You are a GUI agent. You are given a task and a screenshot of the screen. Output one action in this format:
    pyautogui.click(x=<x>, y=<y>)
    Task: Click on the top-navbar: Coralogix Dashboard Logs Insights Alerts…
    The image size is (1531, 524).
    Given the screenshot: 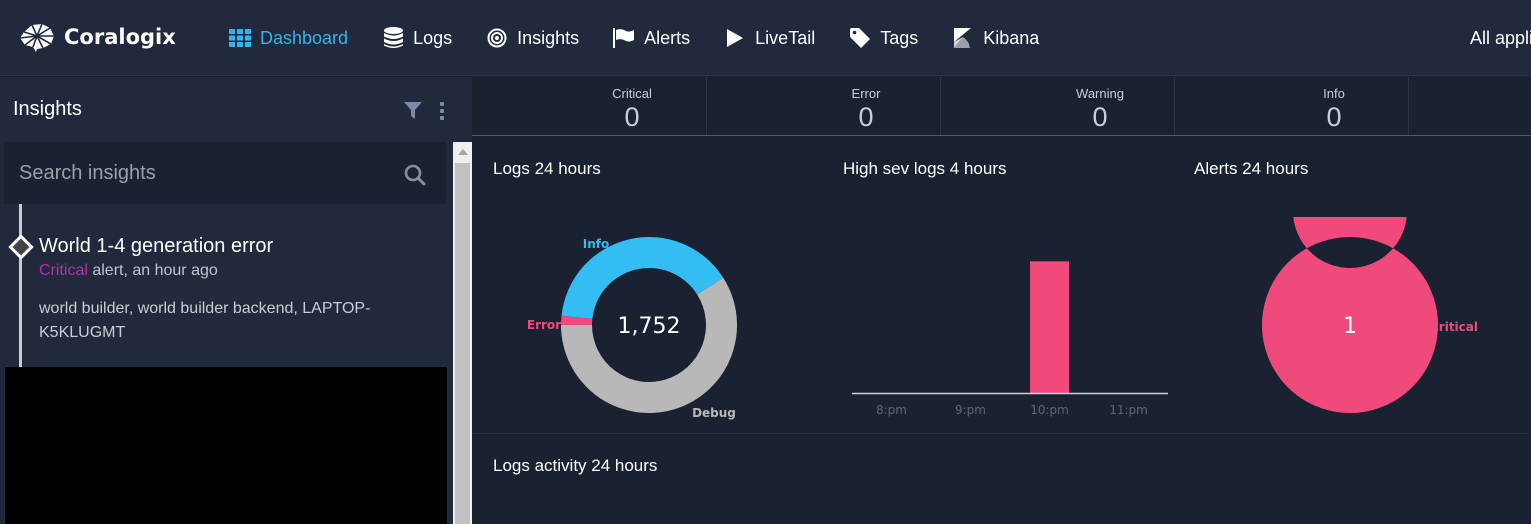 What is the action you would take?
    pyautogui.click(x=765, y=38)
    